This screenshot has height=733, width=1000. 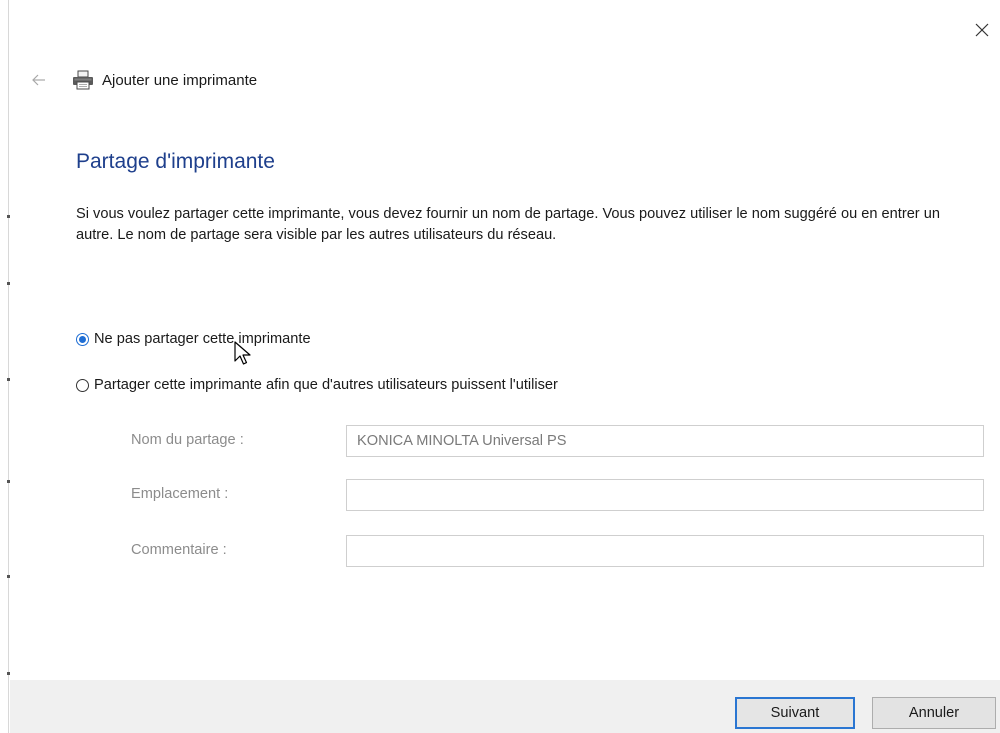 I want to click on radio-no-share: Ne pas partager cette imprimante, so click(x=193, y=339).